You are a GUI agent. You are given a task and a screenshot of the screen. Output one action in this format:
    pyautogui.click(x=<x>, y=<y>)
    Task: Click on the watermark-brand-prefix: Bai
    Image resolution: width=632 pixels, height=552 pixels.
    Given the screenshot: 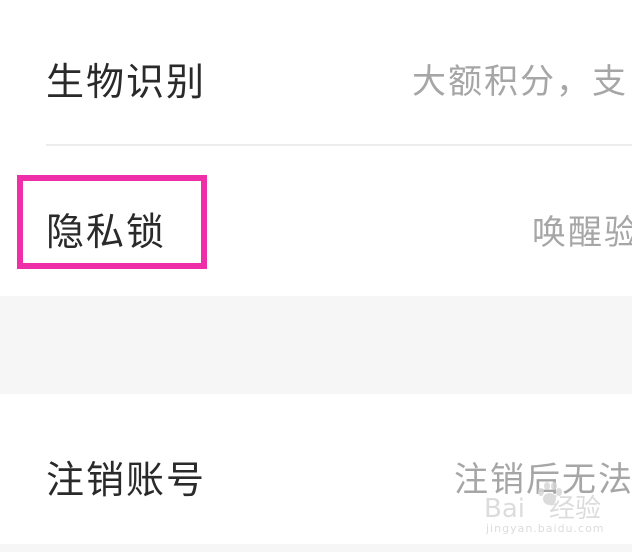 What is the action you would take?
    pyautogui.click(x=504, y=509)
    